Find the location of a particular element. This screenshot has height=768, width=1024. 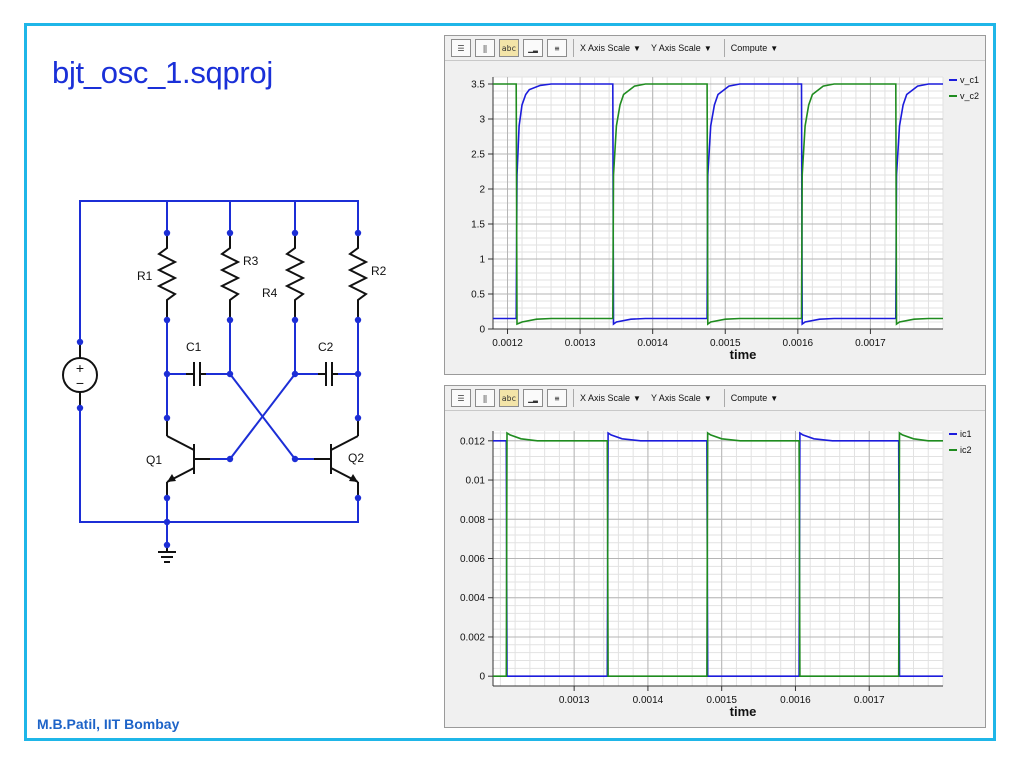

legend-entry: ic1 is located at coordinates (966, 434).